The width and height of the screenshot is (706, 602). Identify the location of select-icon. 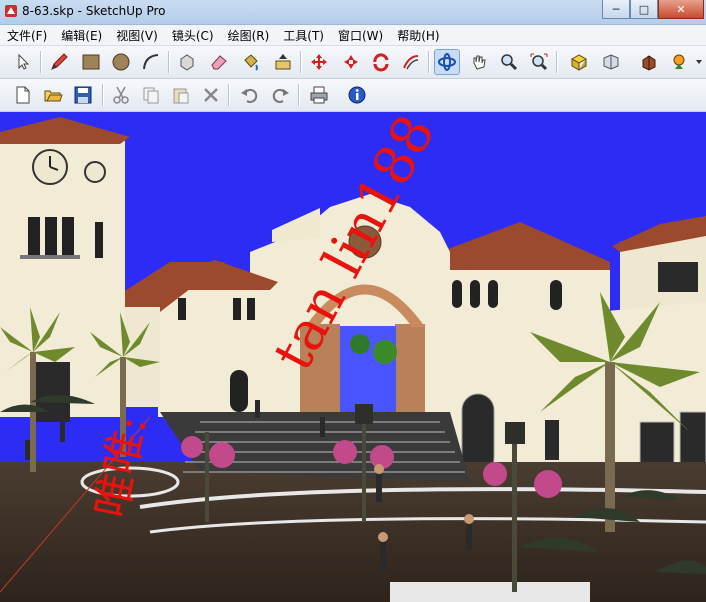
(23, 62).